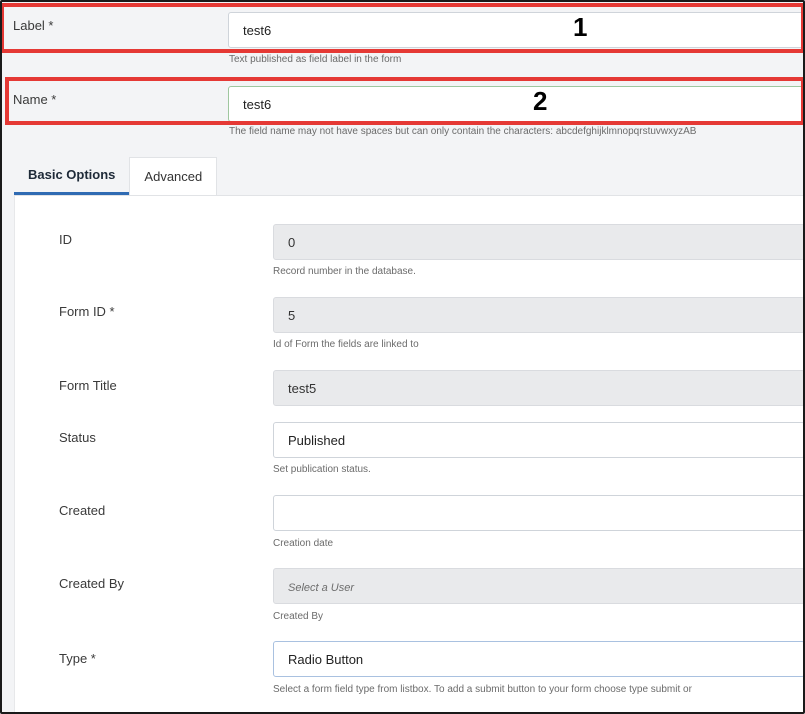 This screenshot has height=714, width=805. Describe the element at coordinates (540, 101) in the screenshot. I see `annotation-marker-2: 2` at that location.